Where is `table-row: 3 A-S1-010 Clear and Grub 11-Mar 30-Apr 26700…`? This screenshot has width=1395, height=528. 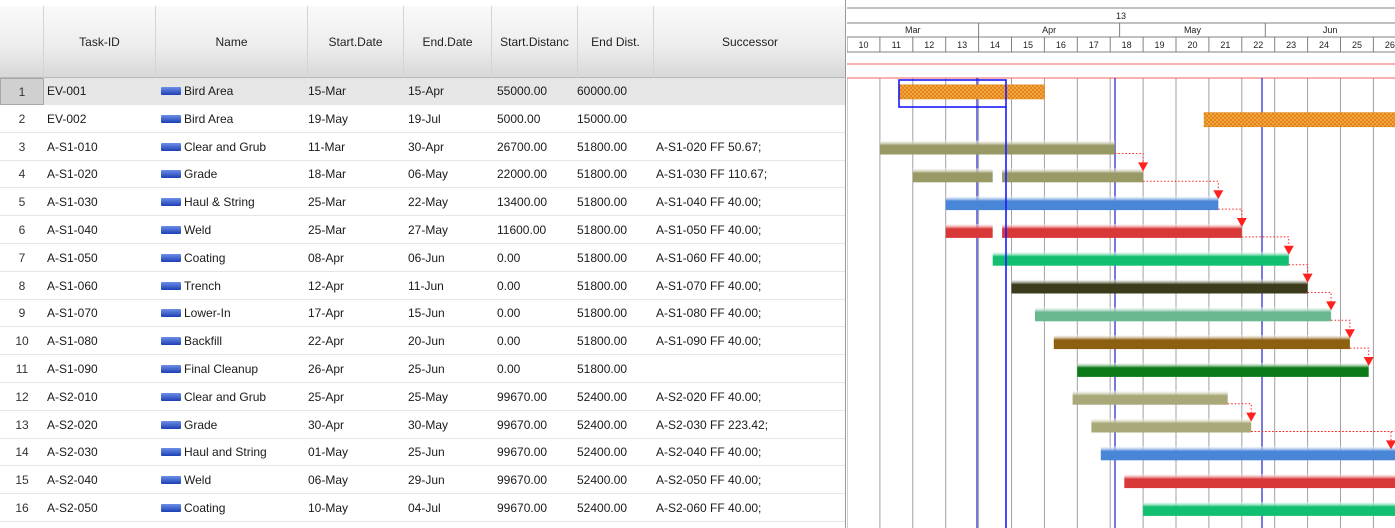 table-row: 3 A-S1-010 Clear and Grub 11-Mar 30-Apr 26700… is located at coordinates (422, 147).